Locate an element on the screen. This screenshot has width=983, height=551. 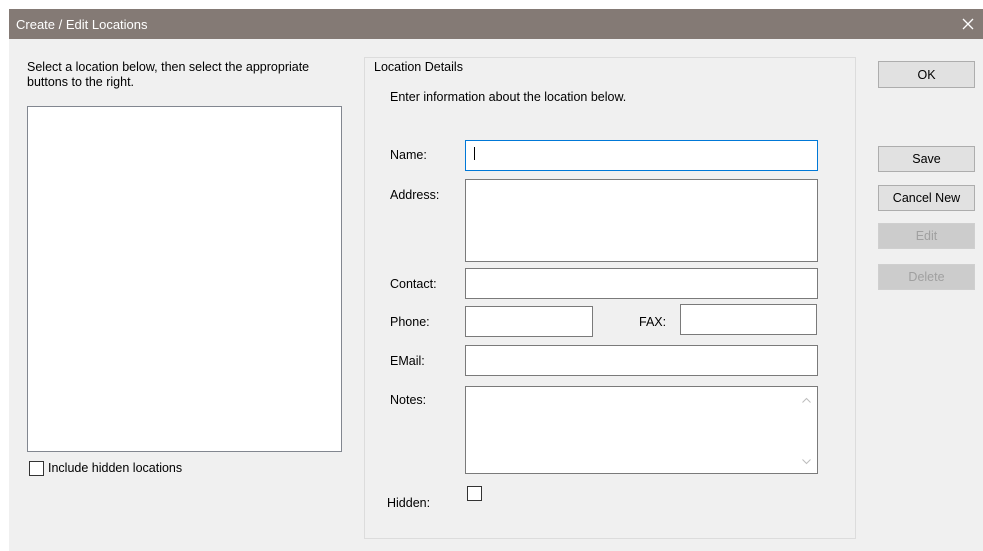
include-hidden-label: Include hidden locations is located at coordinates (115, 468).